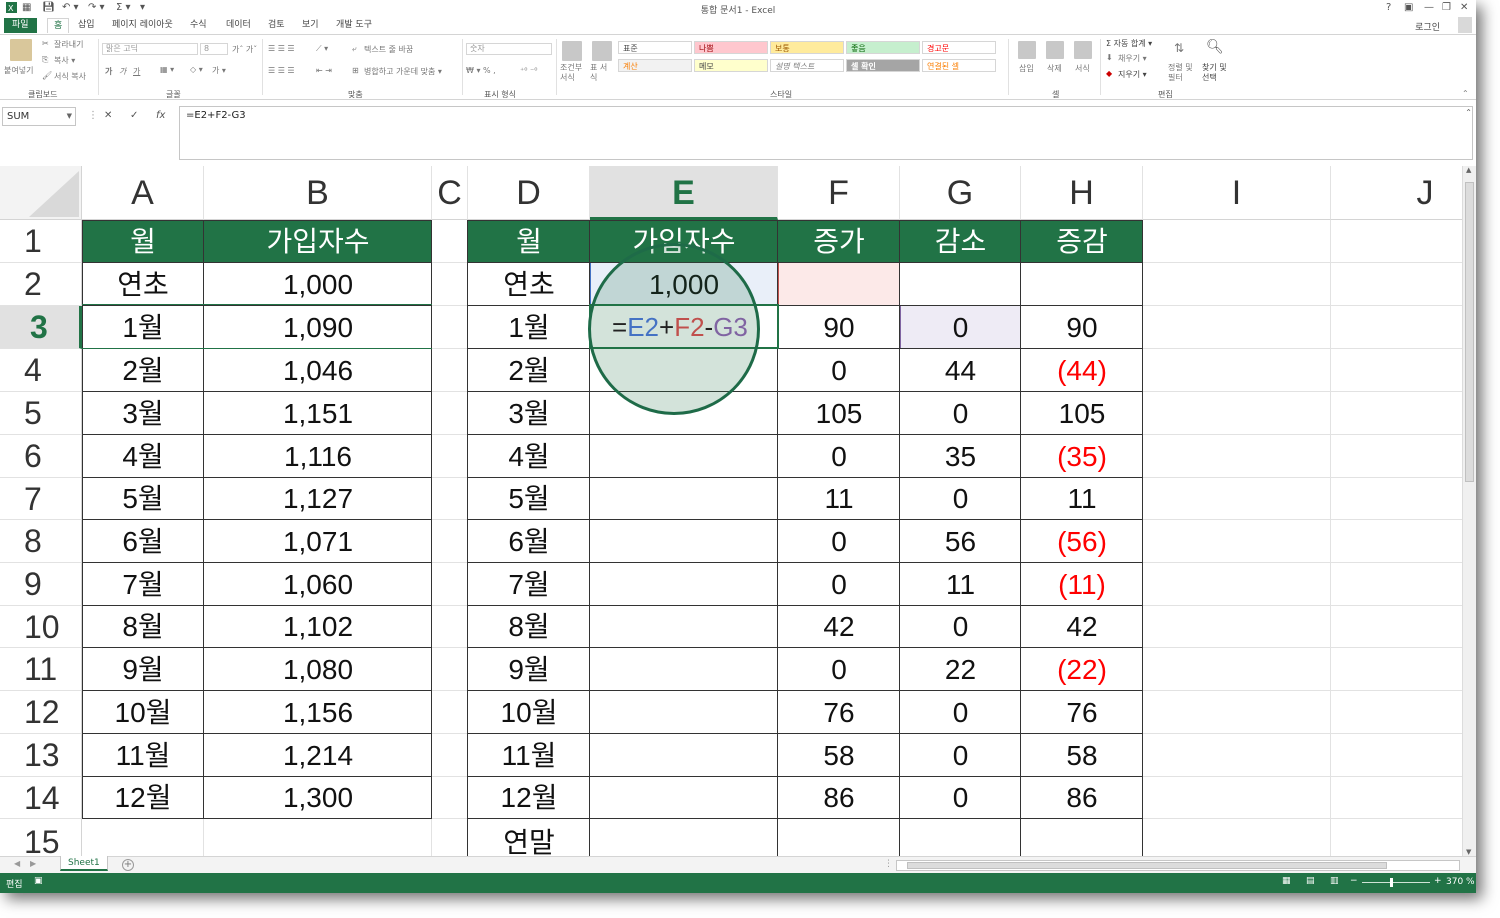  What do you see at coordinates (1082, 413) in the screenshot?
I see `table2-cell: 105` at bounding box center [1082, 413].